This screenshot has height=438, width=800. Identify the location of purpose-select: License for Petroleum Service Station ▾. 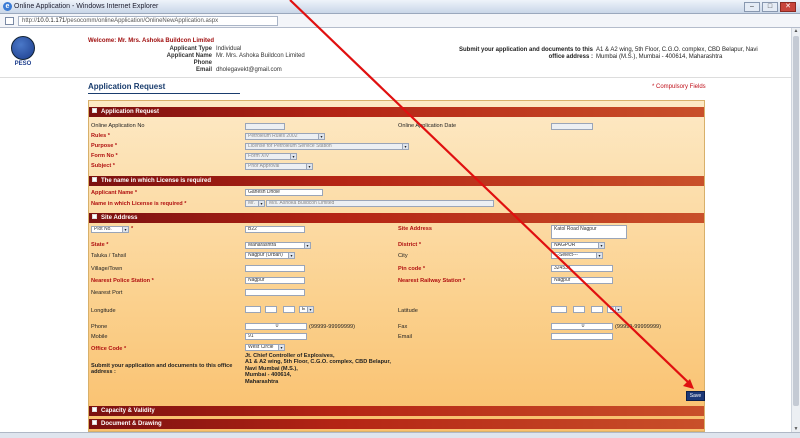
(327, 146).